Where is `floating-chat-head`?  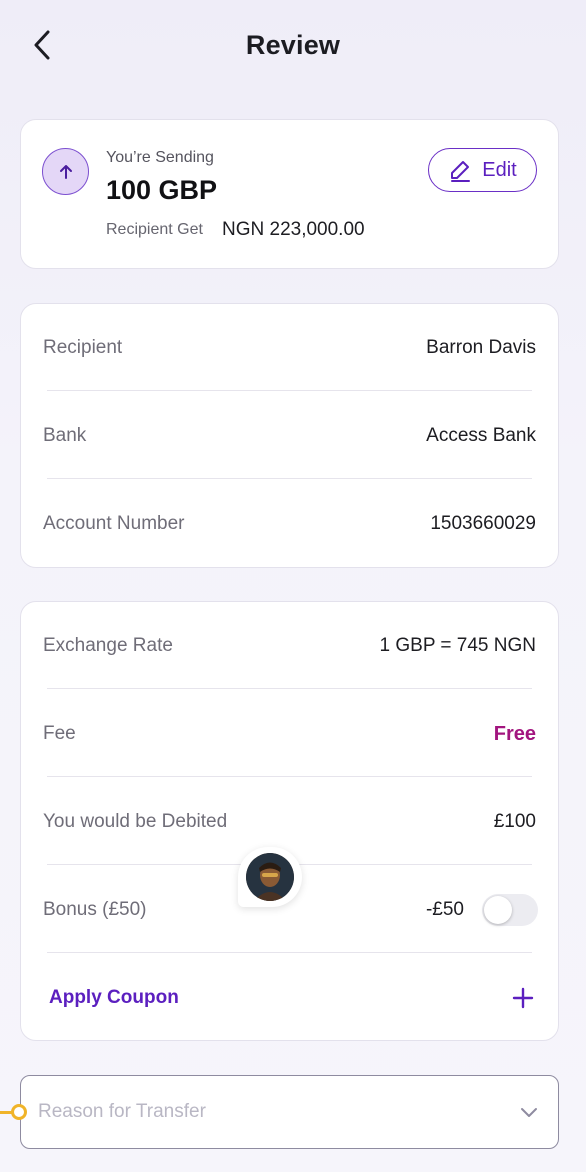 floating-chat-head is located at coordinates (270, 877).